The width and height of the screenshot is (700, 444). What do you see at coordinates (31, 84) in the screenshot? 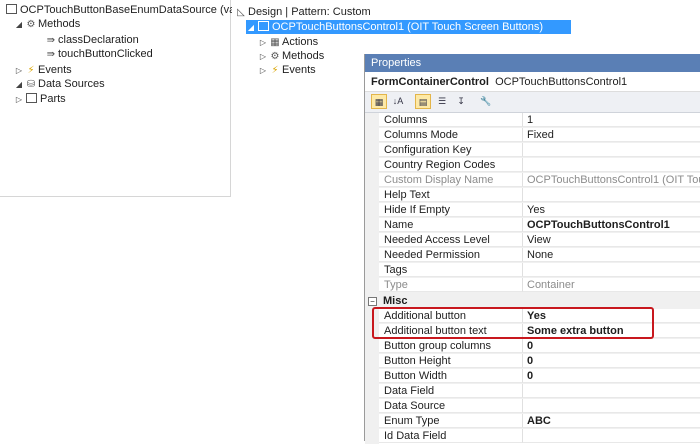
I see `database-icon: ⛁` at bounding box center [31, 84].